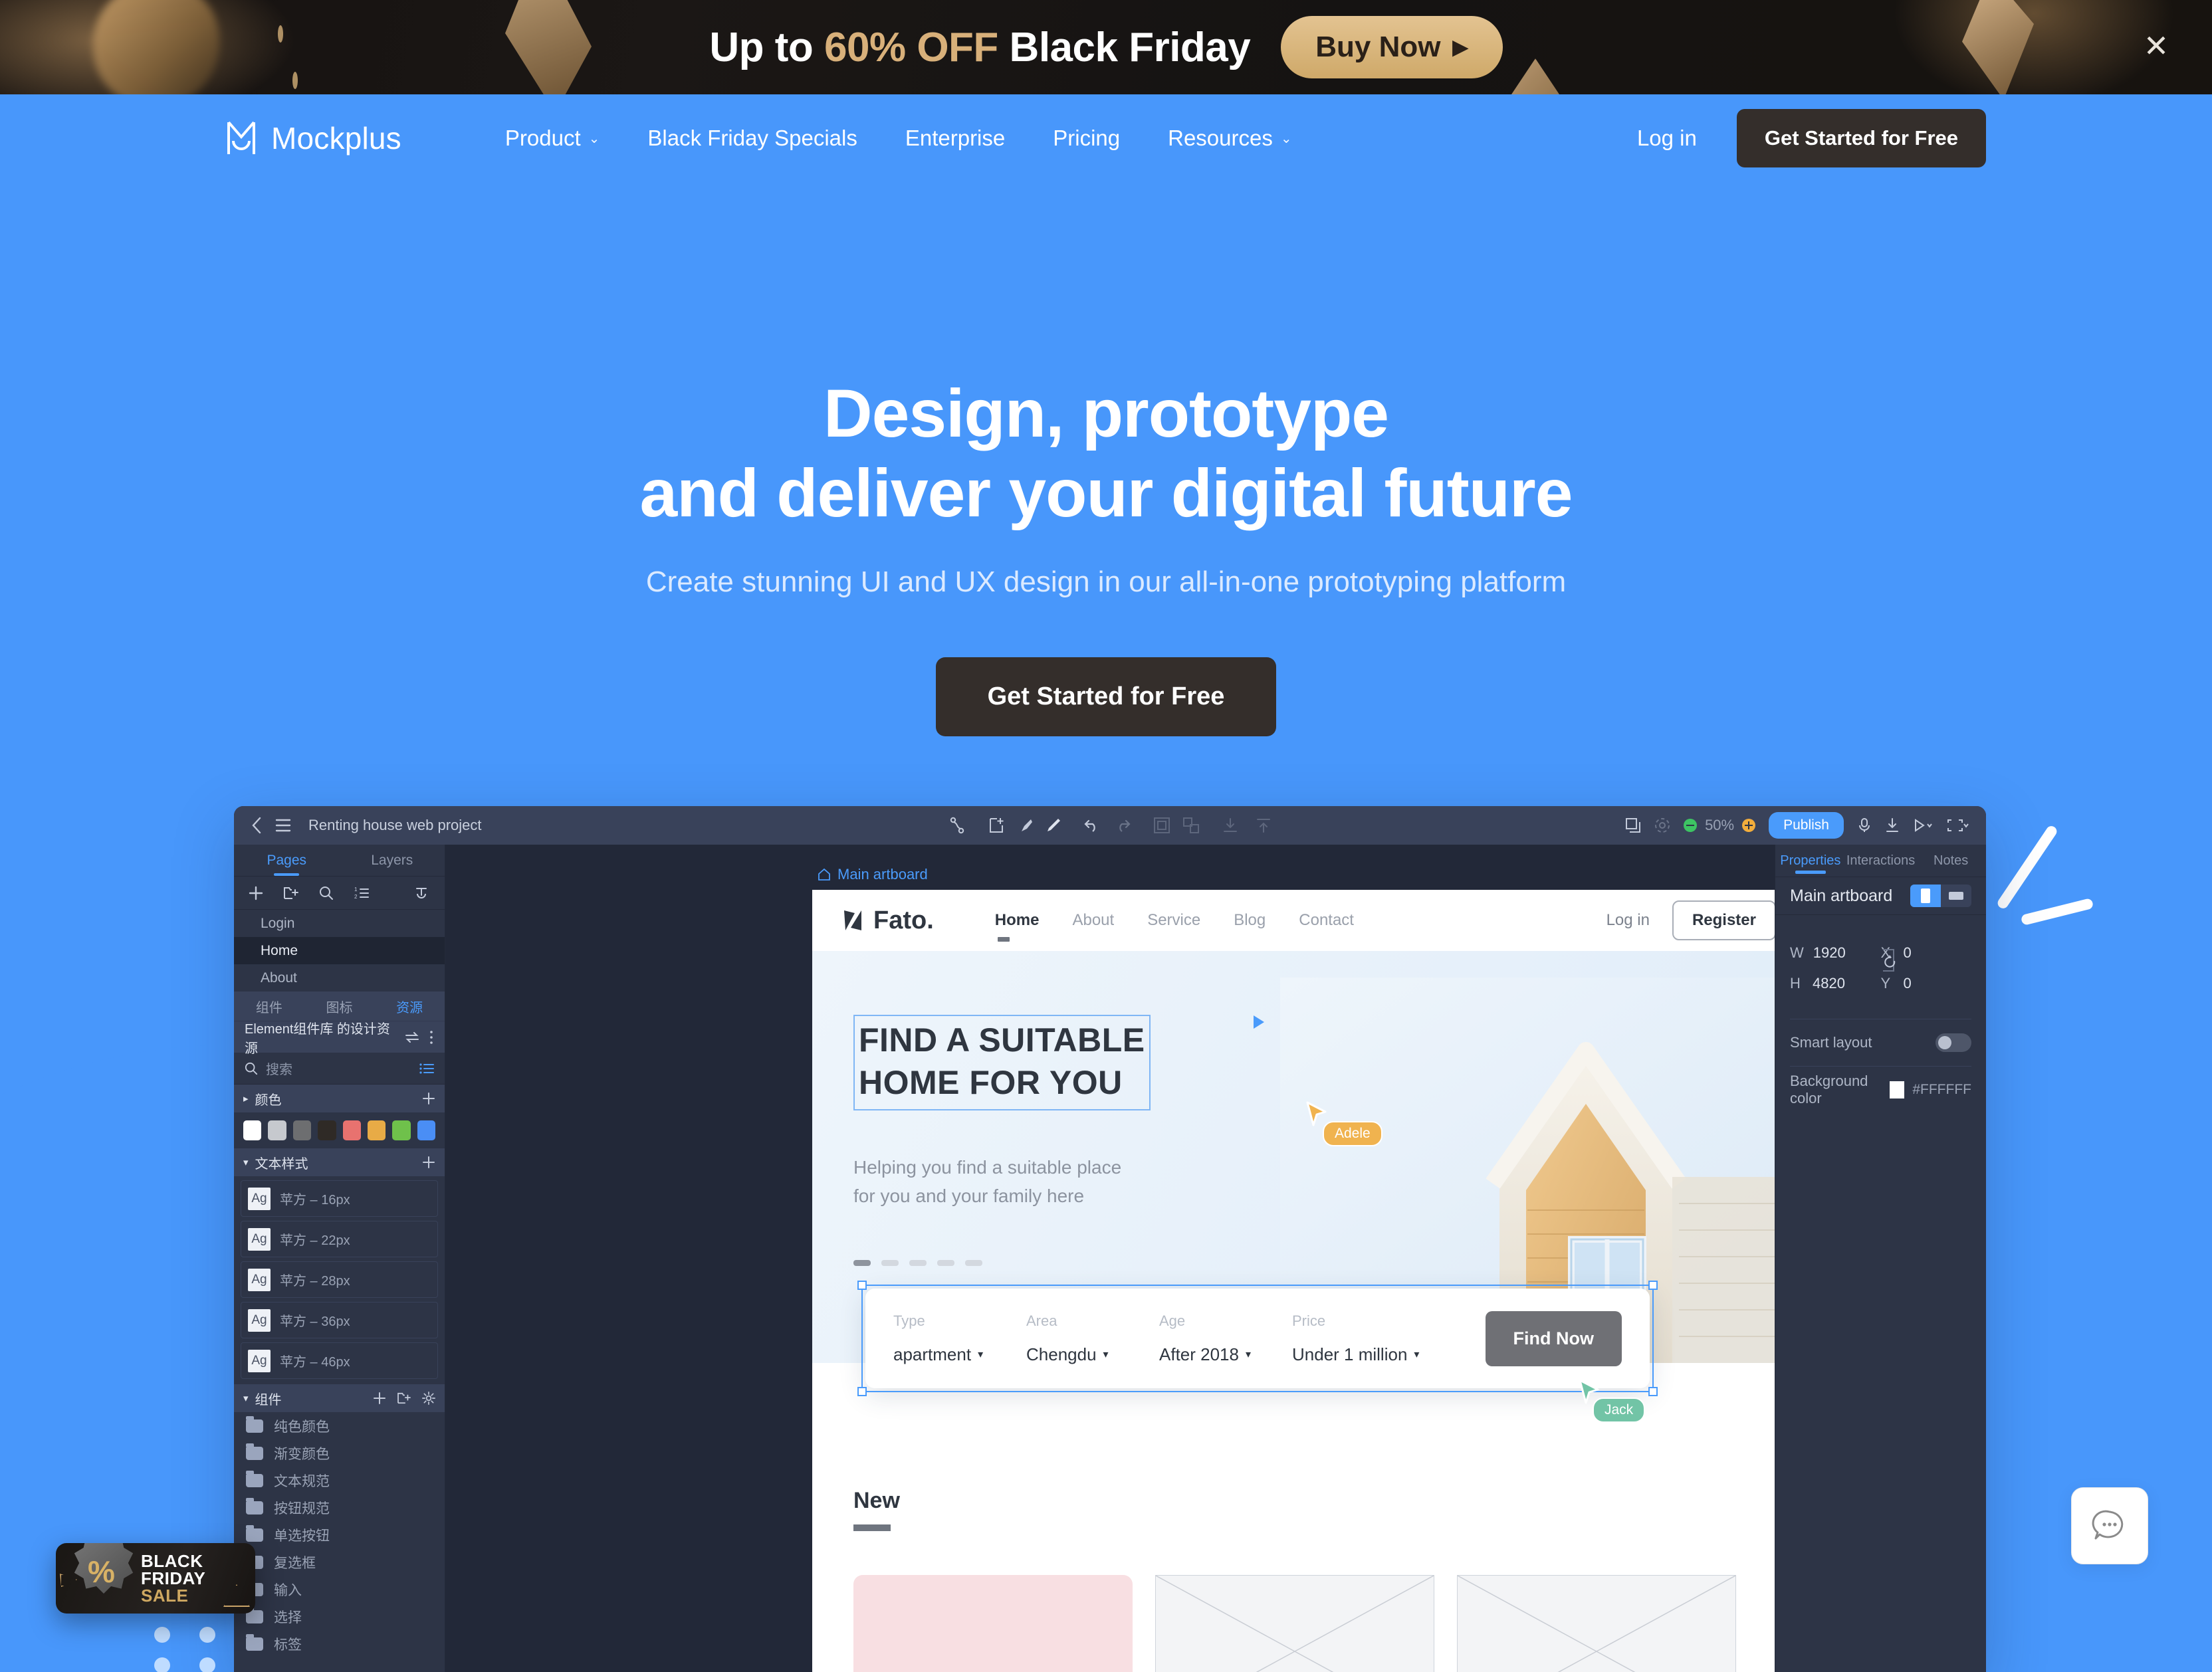  What do you see at coordinates (313, 138) in the screenshot?
I see `brand-logo: Mockplus` at bounding box center [313, 138].